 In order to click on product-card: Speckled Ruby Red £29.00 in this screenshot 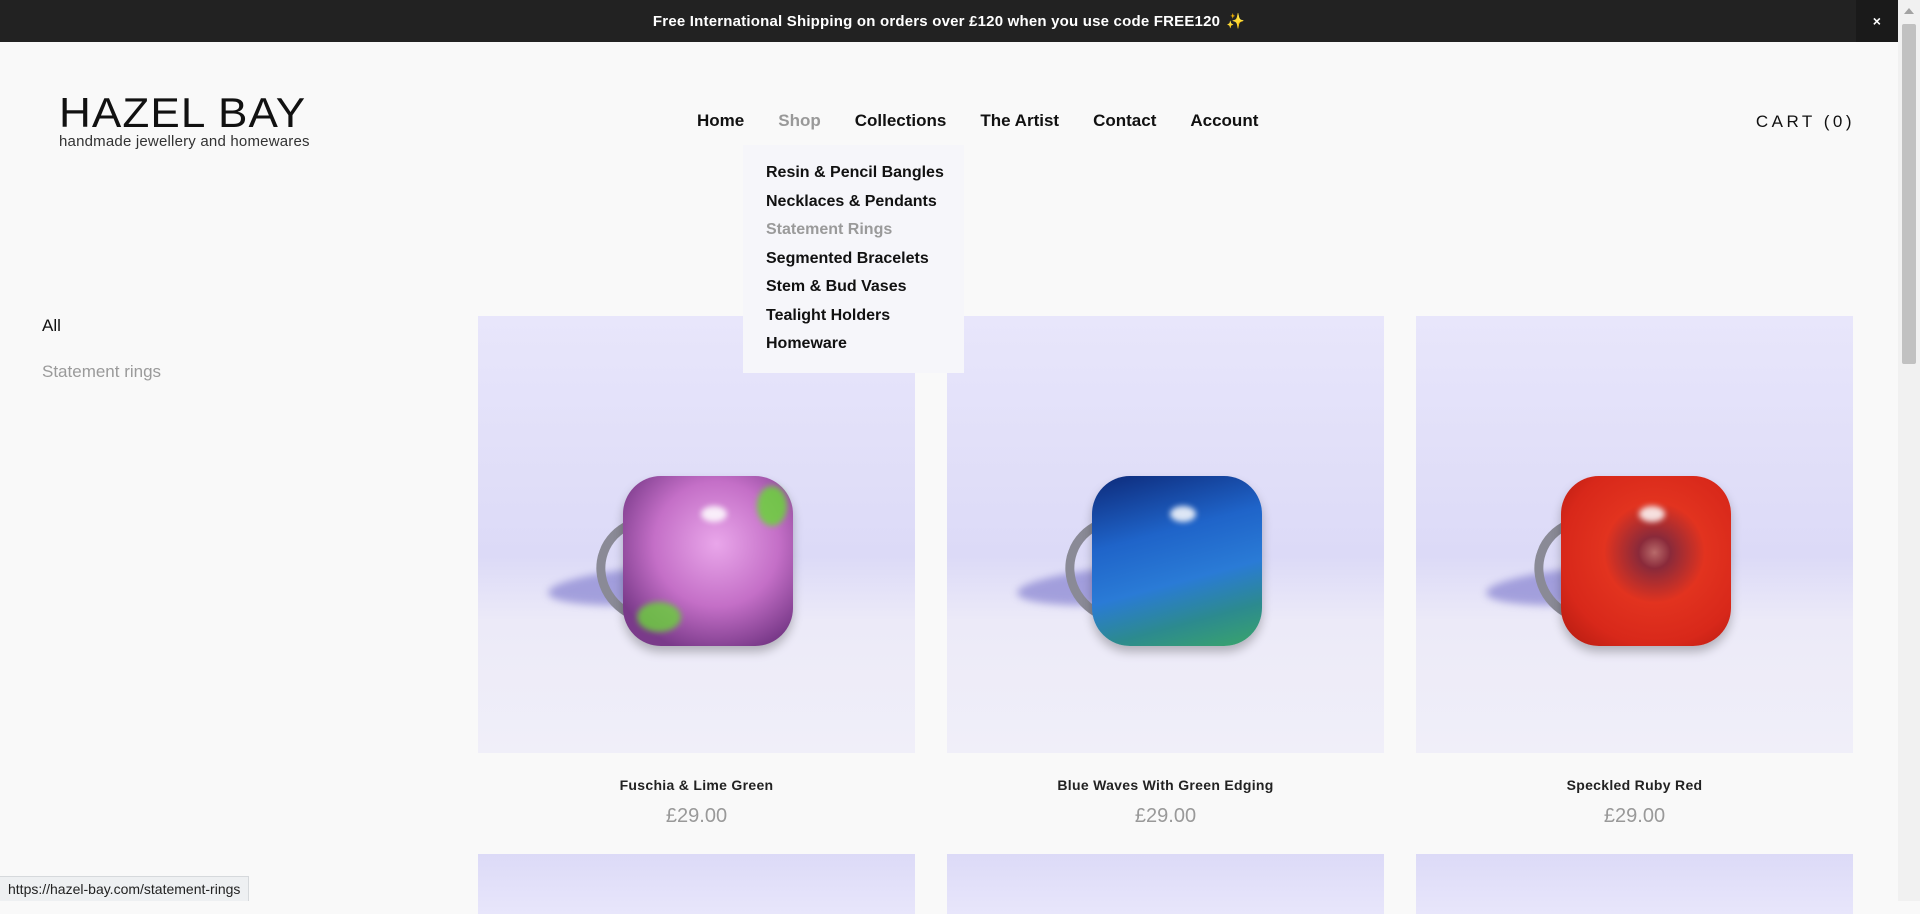, I will do `click(1634, 572)`.